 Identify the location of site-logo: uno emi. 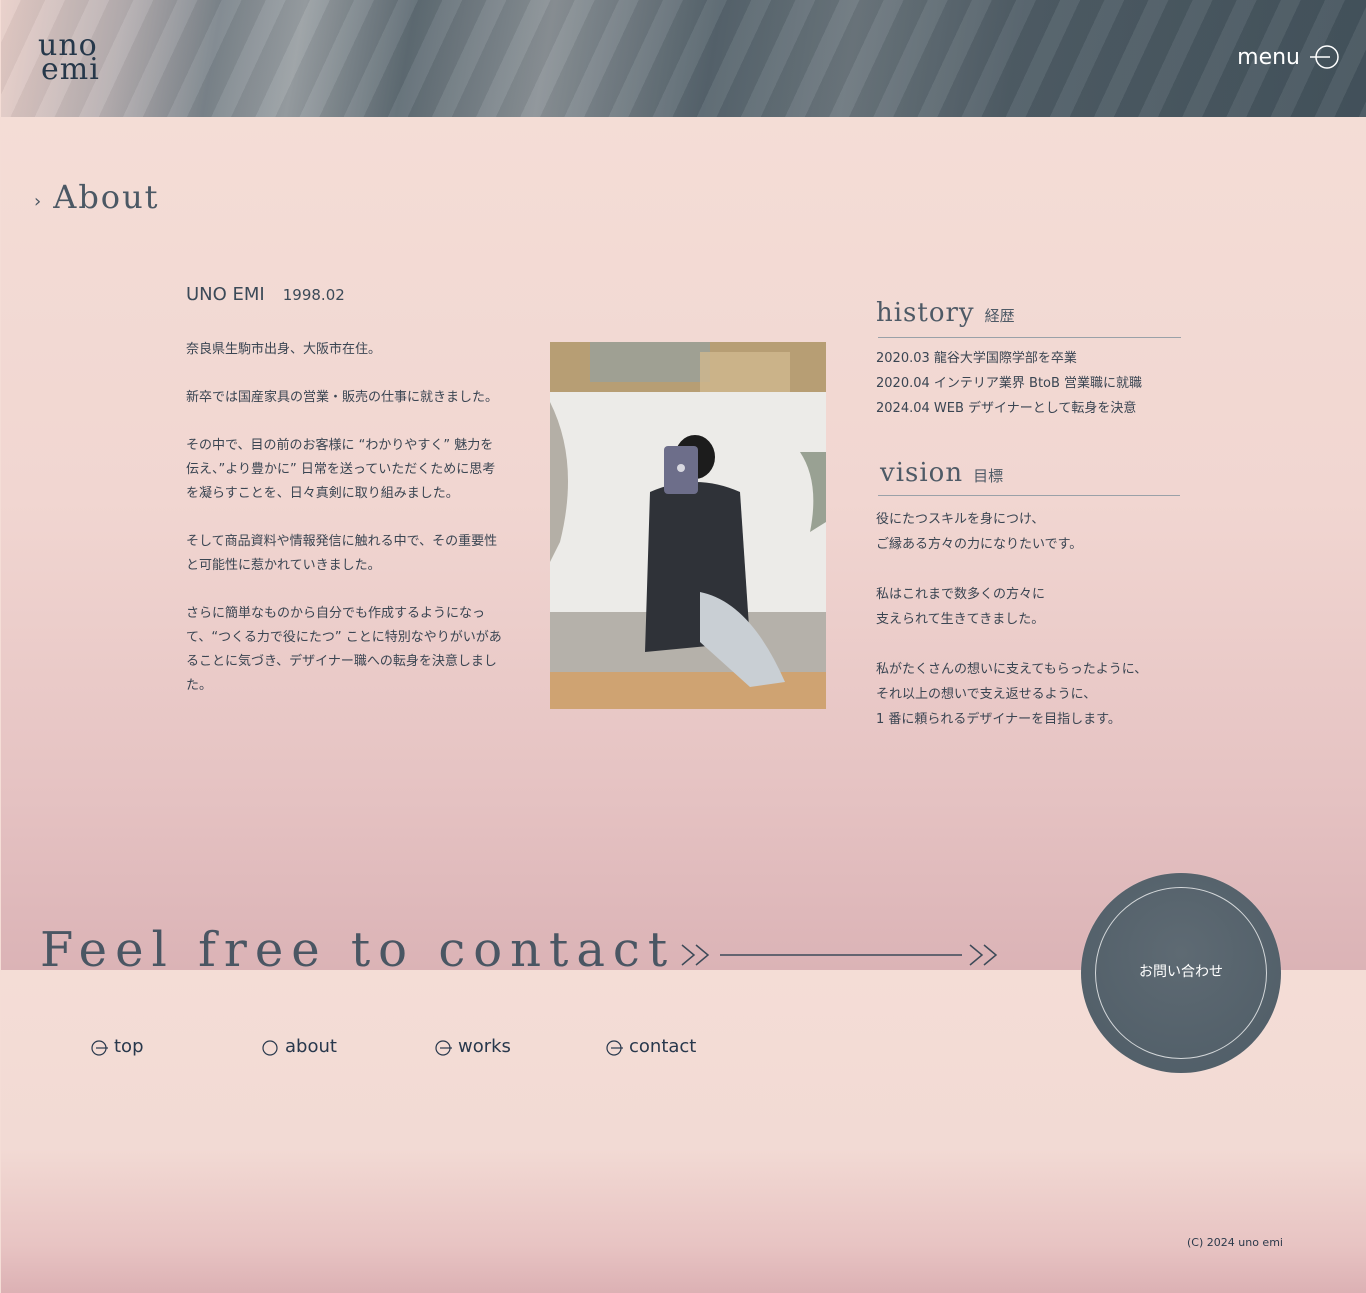
(69, 59).